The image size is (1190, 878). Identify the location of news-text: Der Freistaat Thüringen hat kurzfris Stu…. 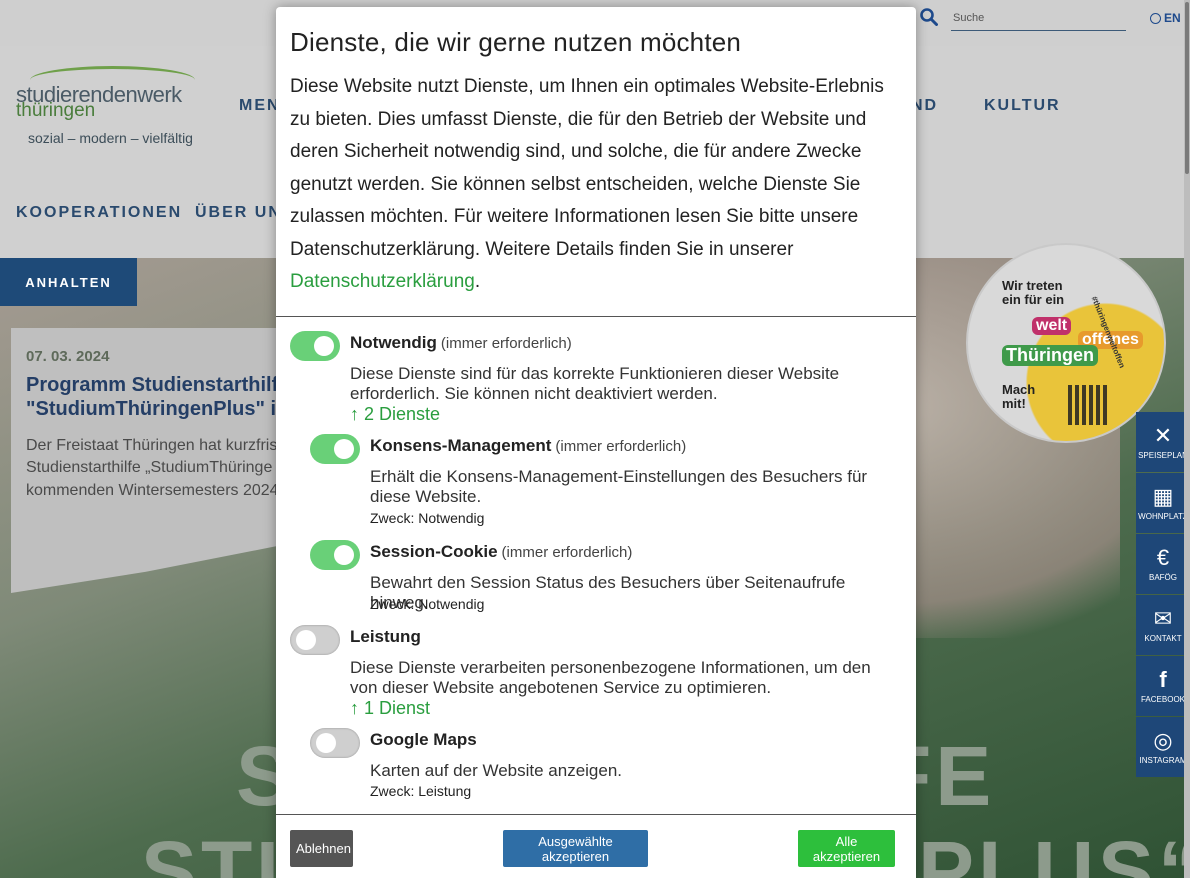
(152, 468).